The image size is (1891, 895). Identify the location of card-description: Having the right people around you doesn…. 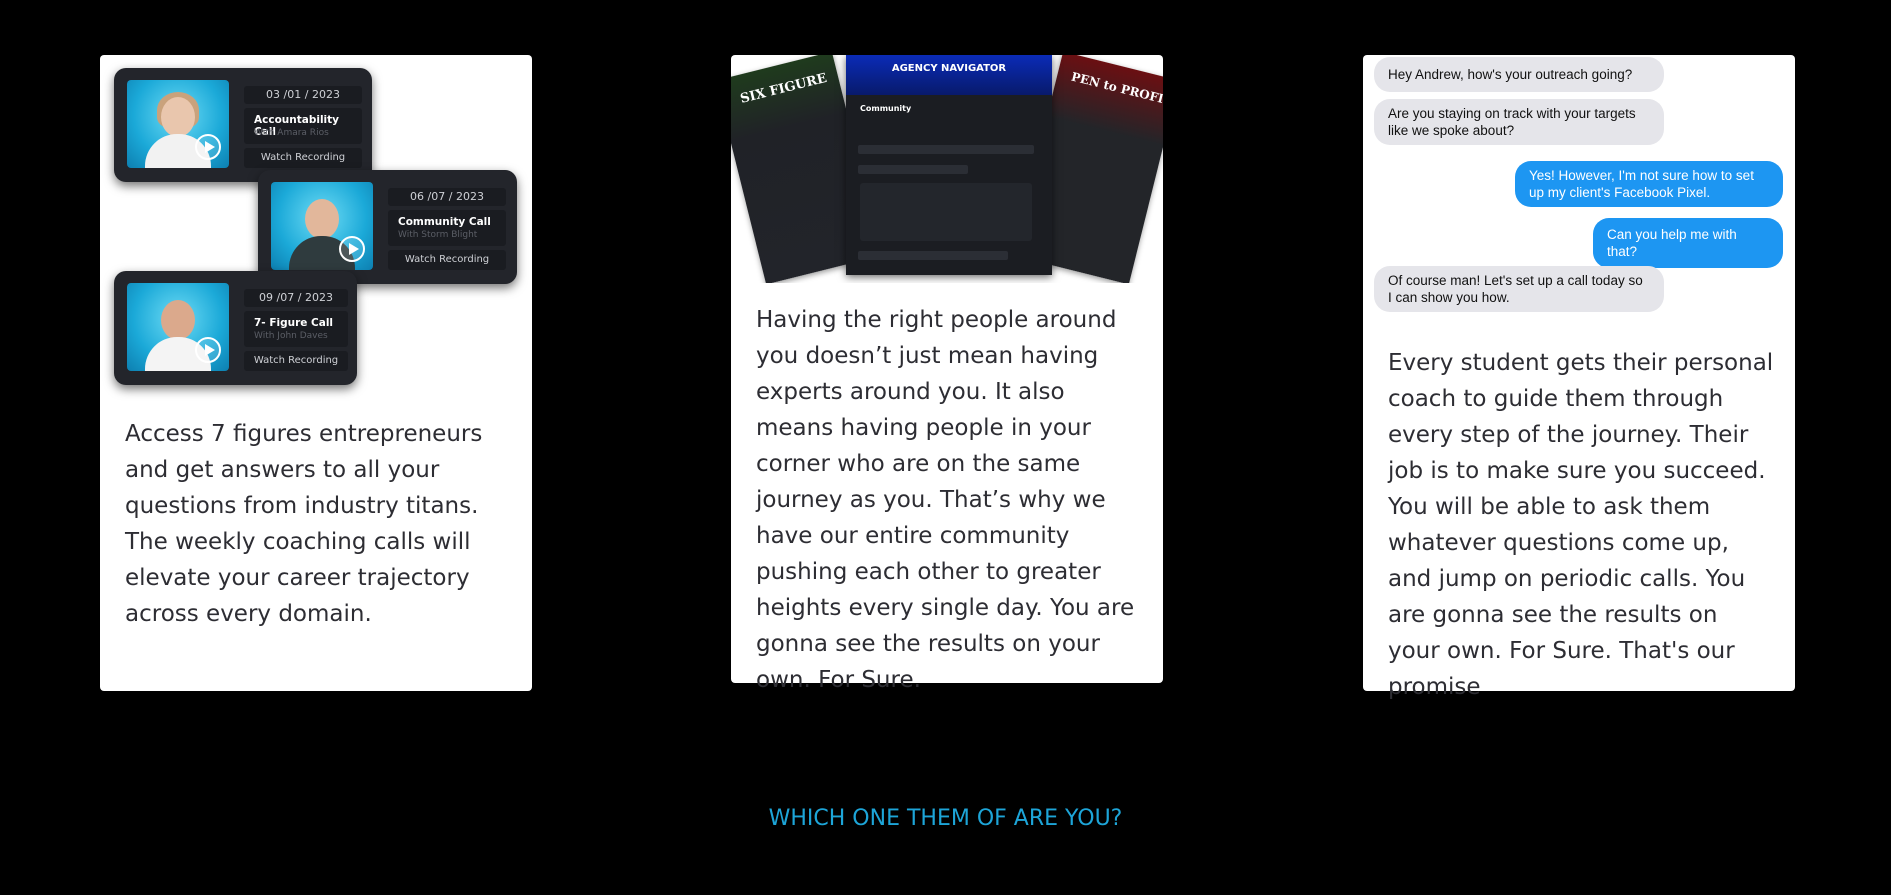
(945, 500).